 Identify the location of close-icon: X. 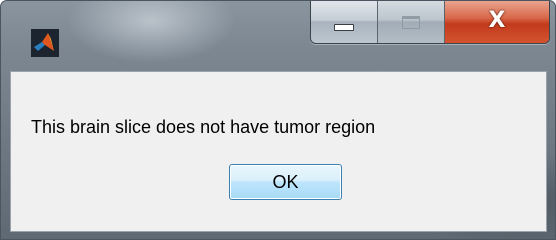
(497, 20).